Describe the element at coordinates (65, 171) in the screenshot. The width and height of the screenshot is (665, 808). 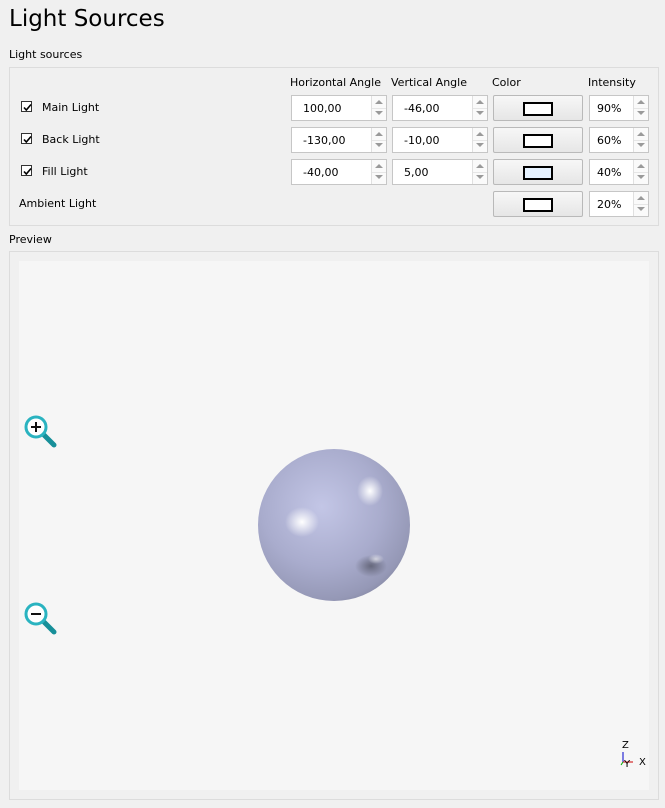
I see `fill-light-label: Fill Light` at that location.